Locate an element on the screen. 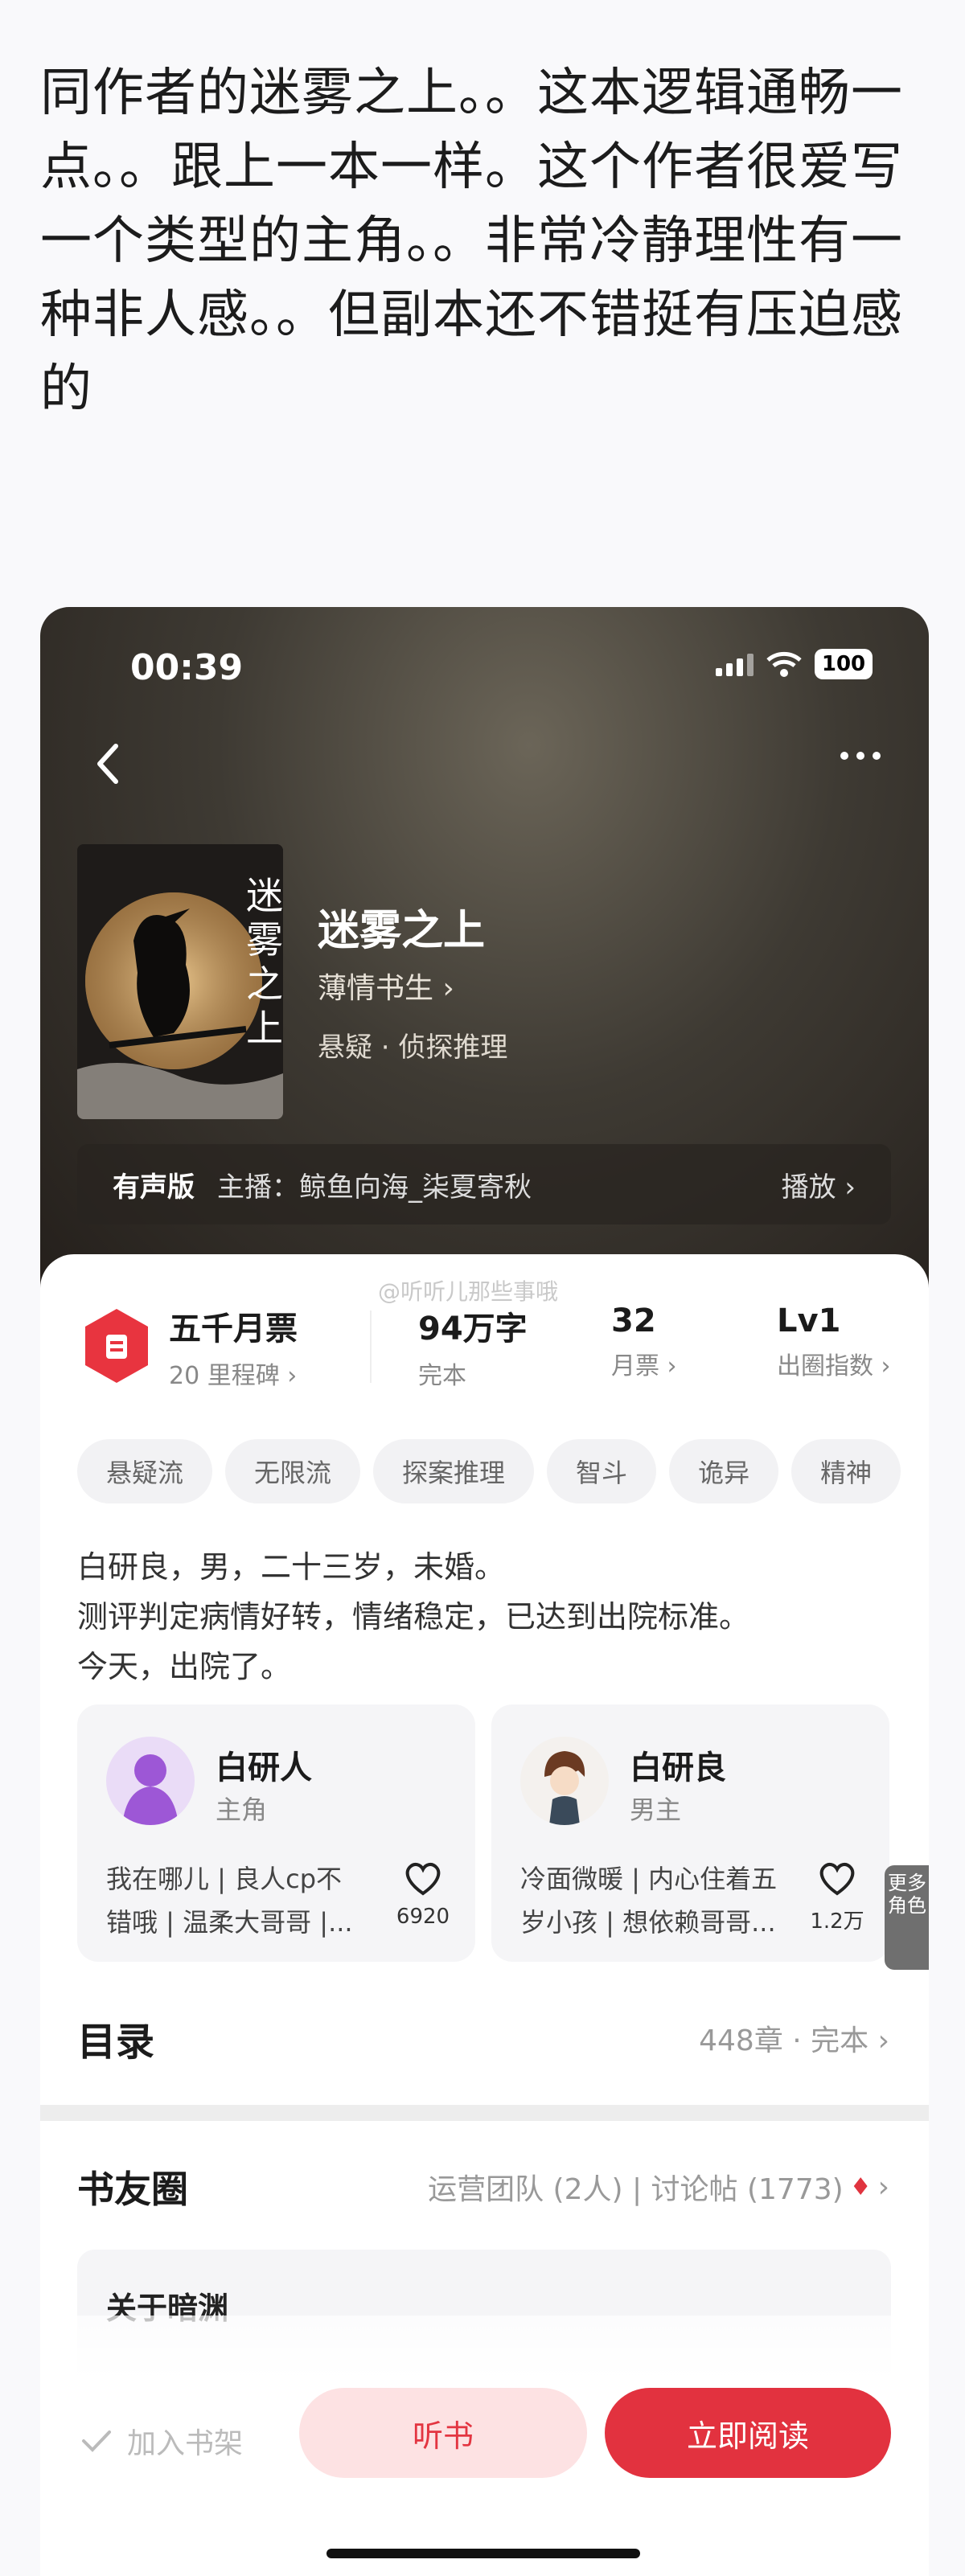  blurb-line: 测评判定病情好转，情绪稳定，已达到出院标准。 is located at coordinates (413, 1617).